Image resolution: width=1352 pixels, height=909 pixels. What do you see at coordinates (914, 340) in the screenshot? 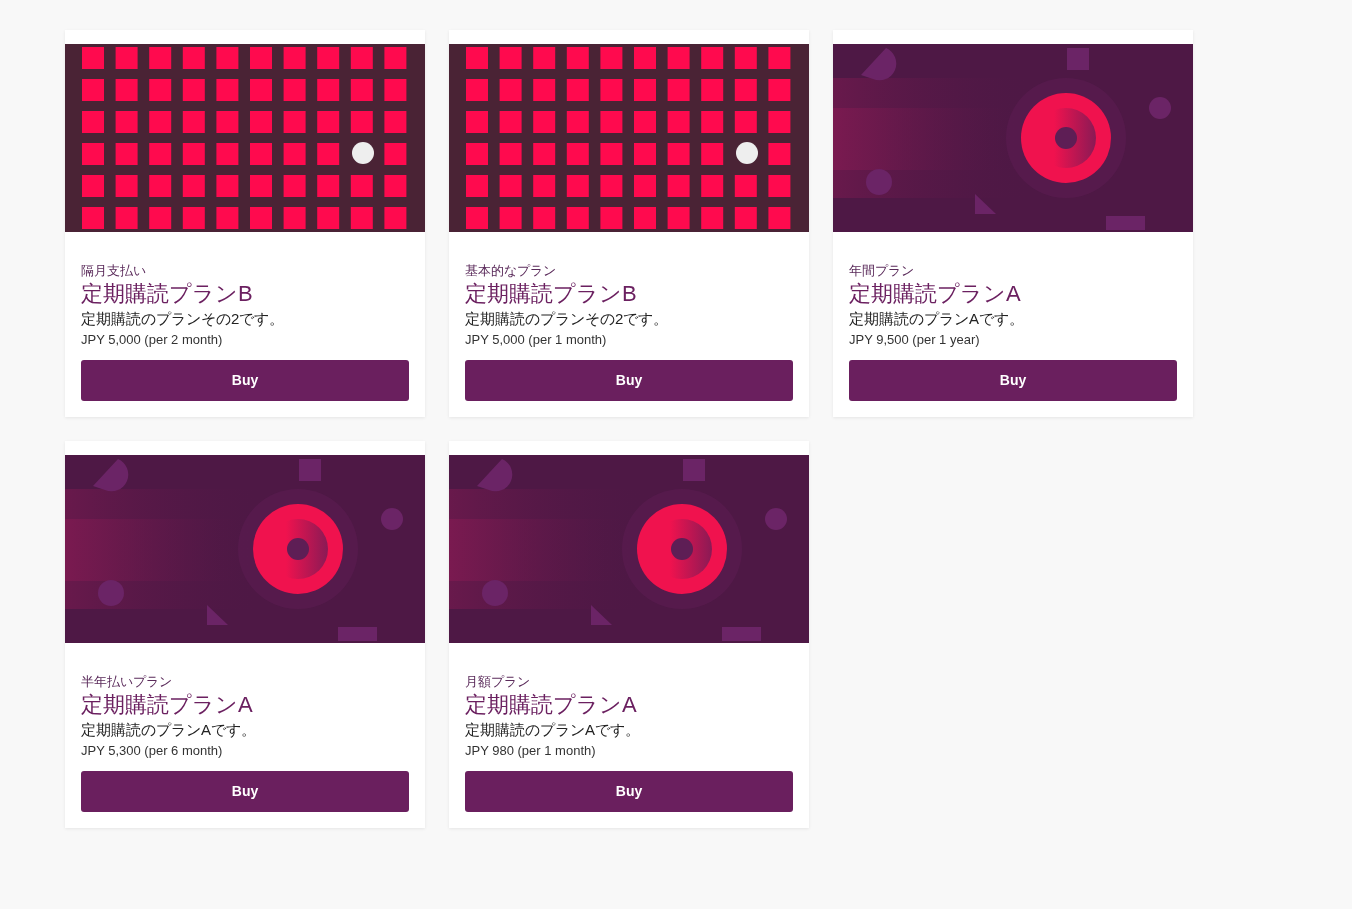
I see `plan-price: JPY 9,500 (per 1 year)` at bounding box center [914, 340].